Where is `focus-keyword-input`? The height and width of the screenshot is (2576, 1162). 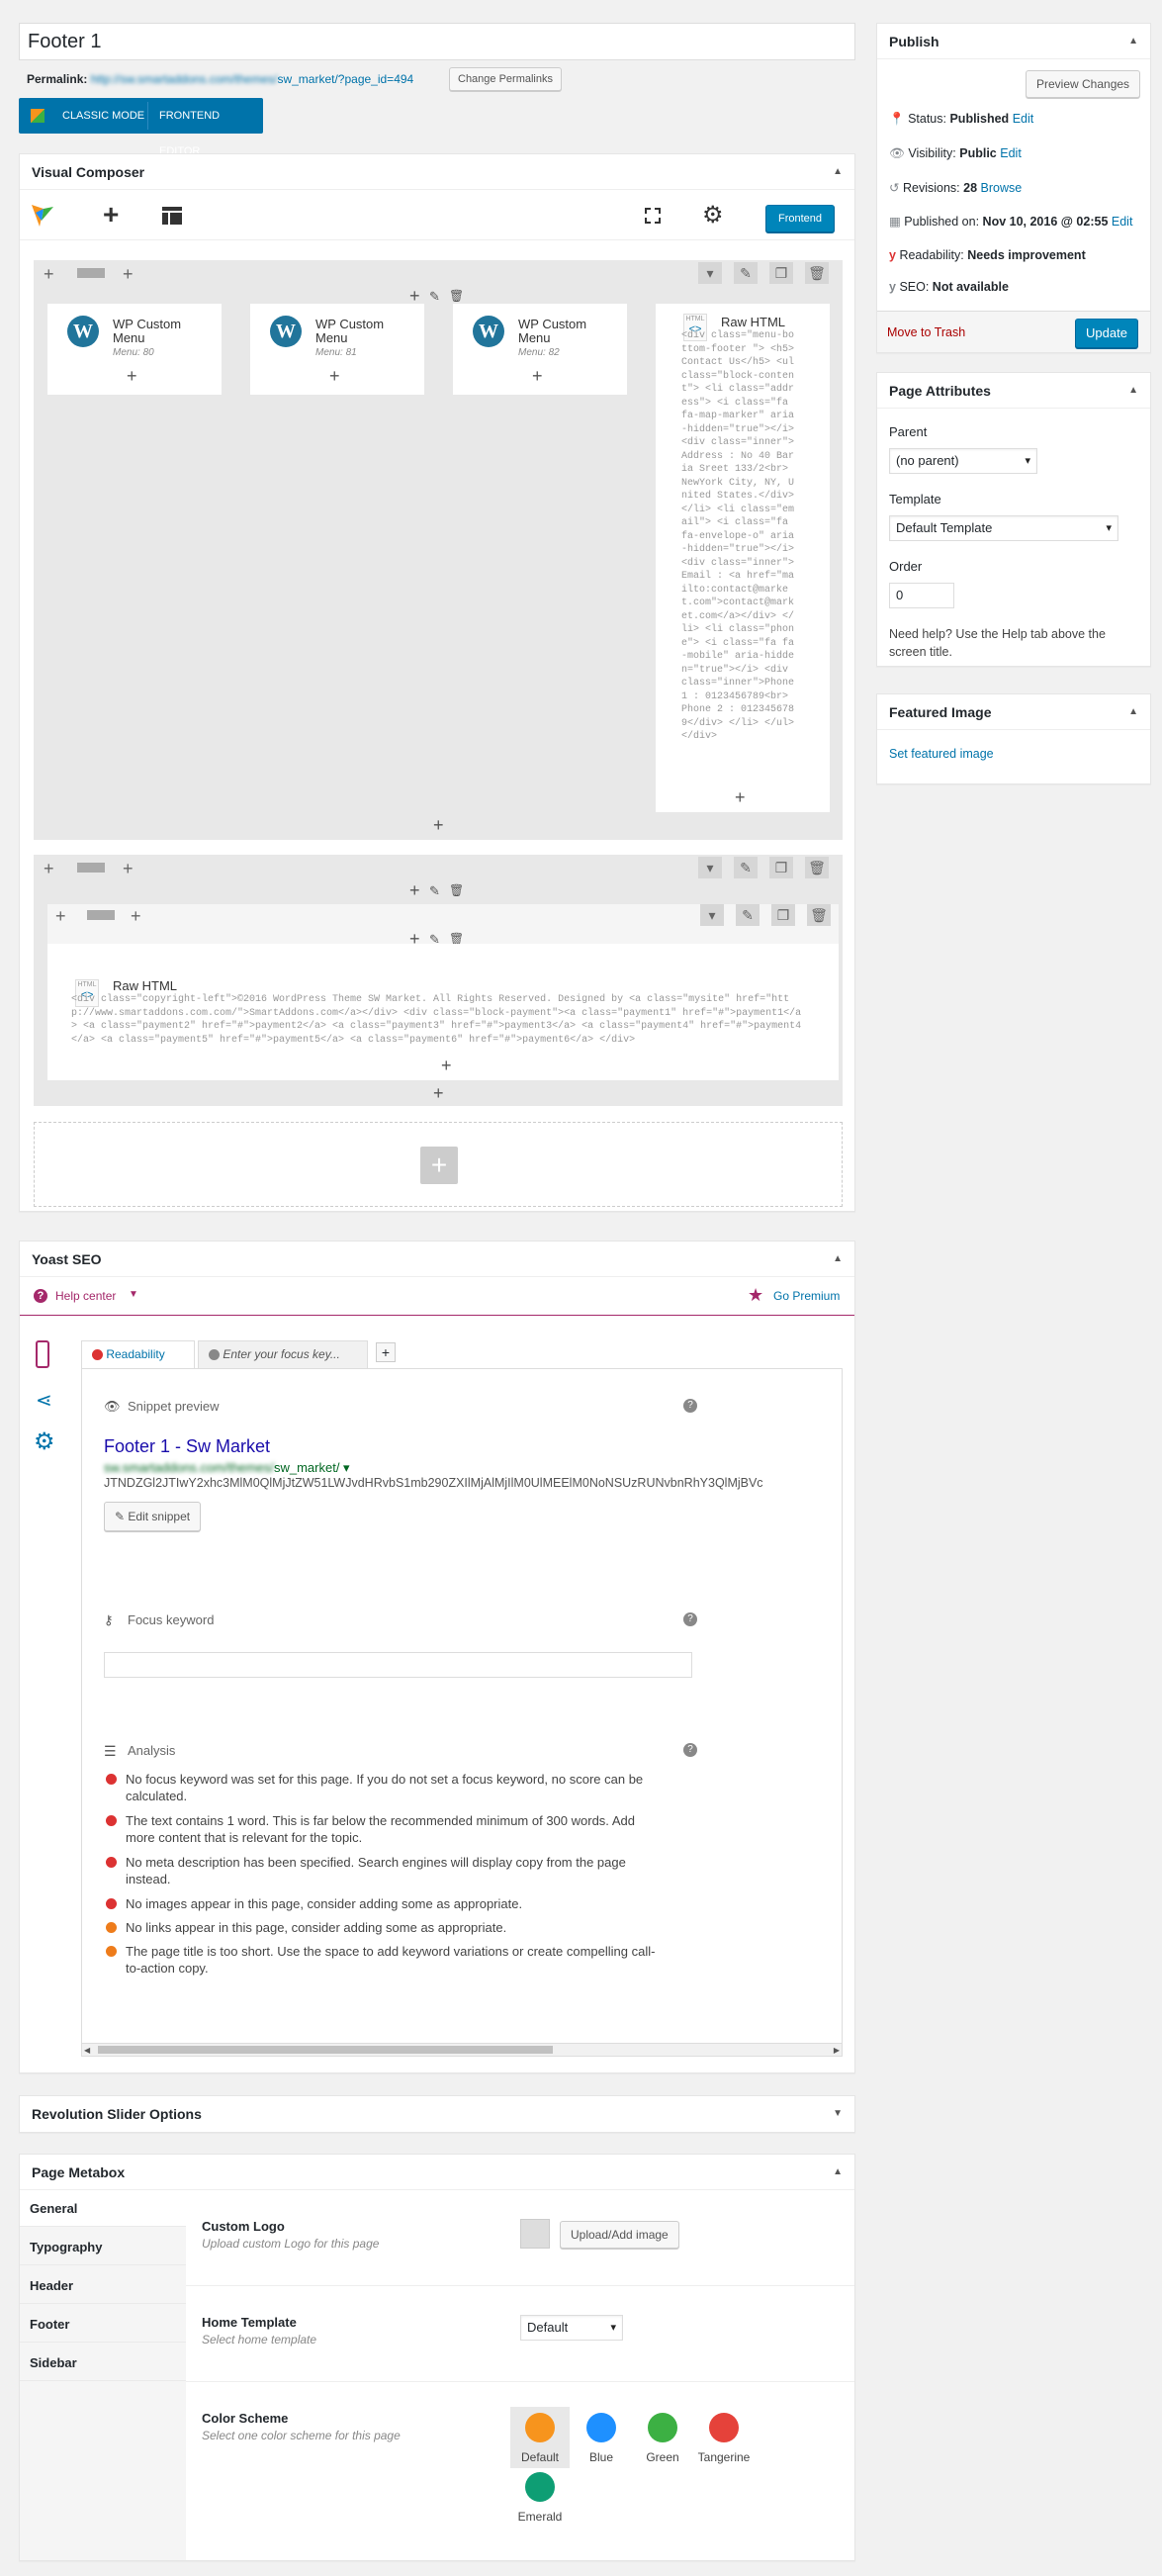
focus-keyword-input is located at coordinates (398, 1665).